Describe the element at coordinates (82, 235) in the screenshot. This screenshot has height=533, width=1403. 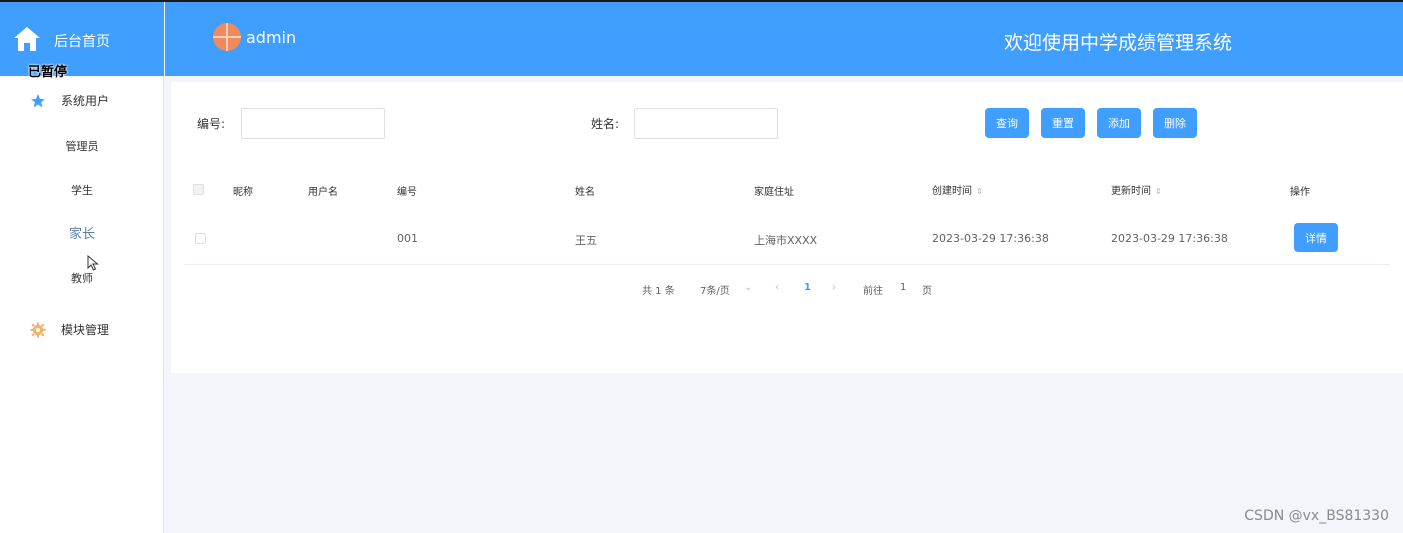
I see `sidebar-item-parent: 家长` at that location.